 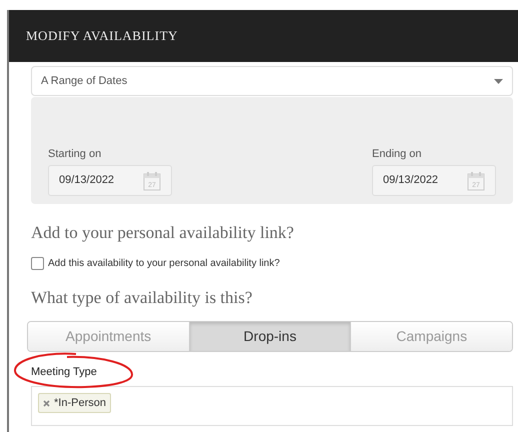 I want to click on dialog-title: MODIFY AVAILABILITY, so click(x=102, y=36).